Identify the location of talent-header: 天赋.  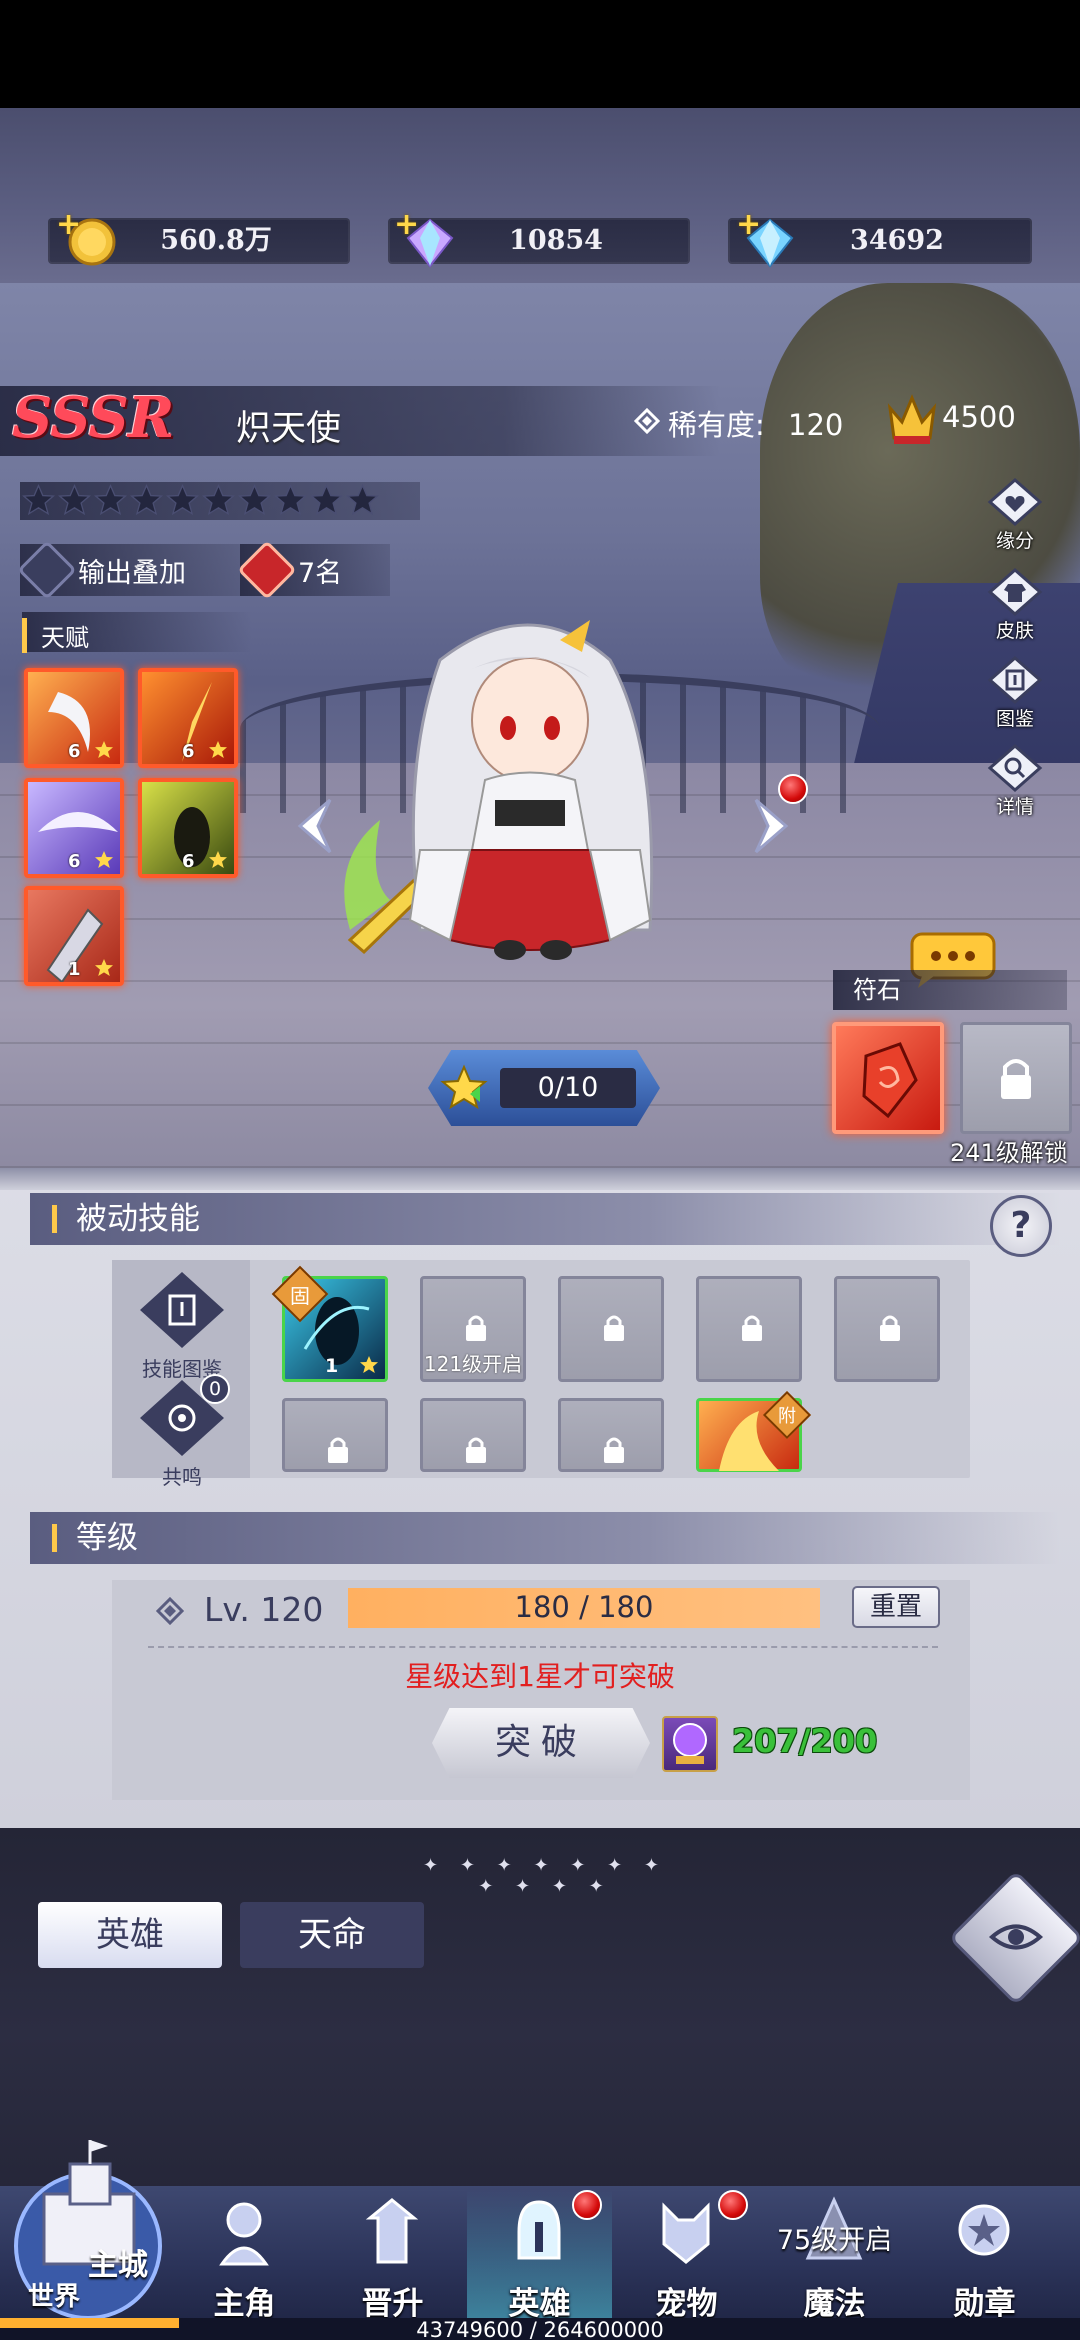
(137, 632).